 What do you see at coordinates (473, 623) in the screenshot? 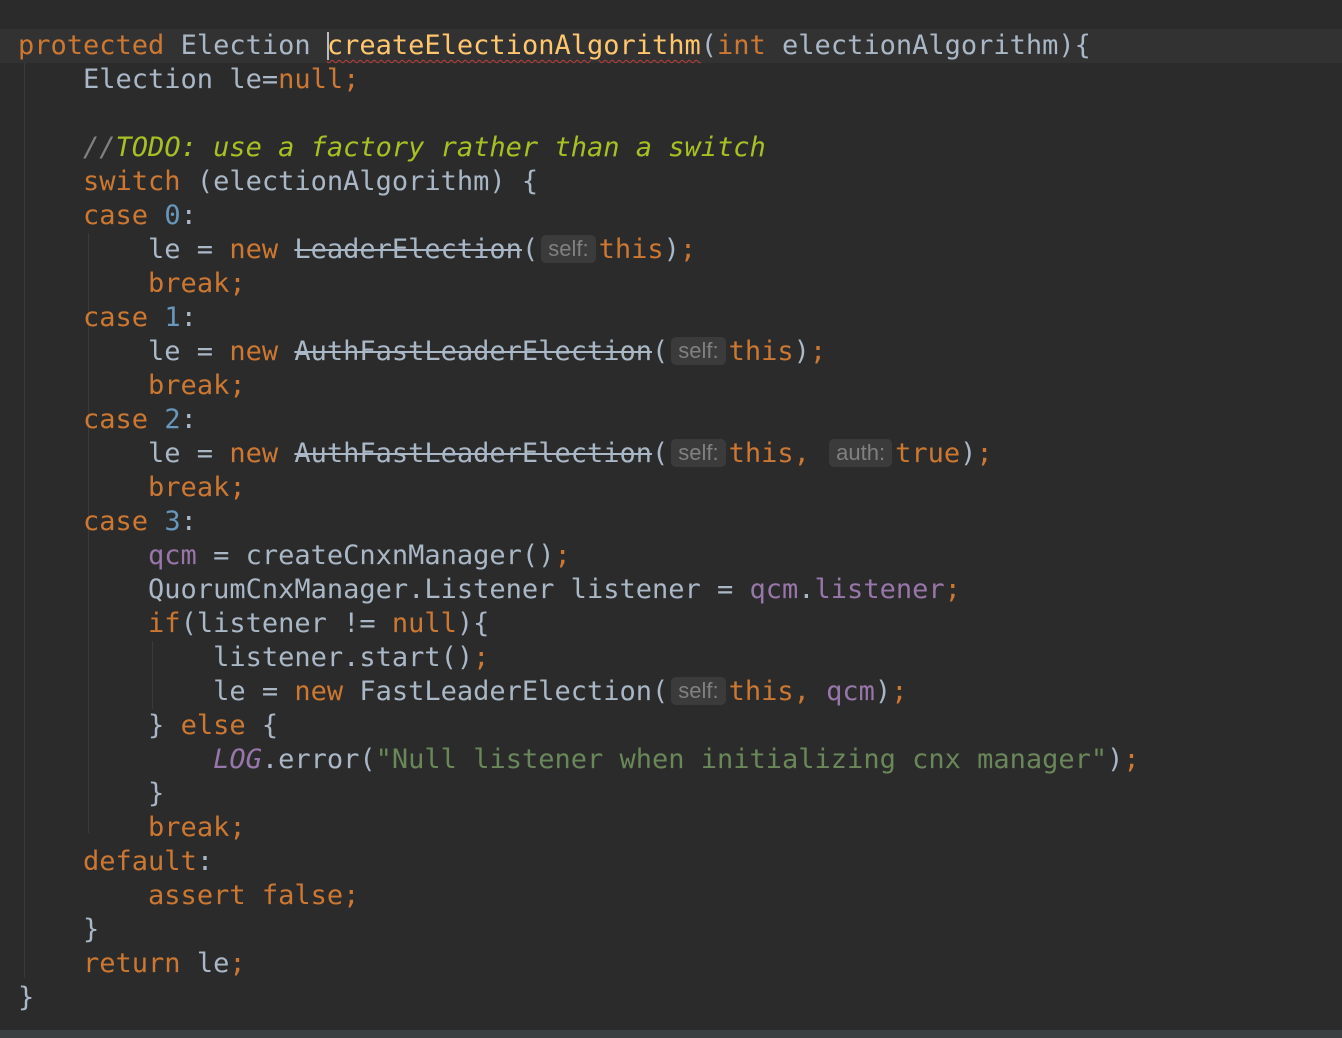
I see `code-token: ){` at bounding box center [473, 623].